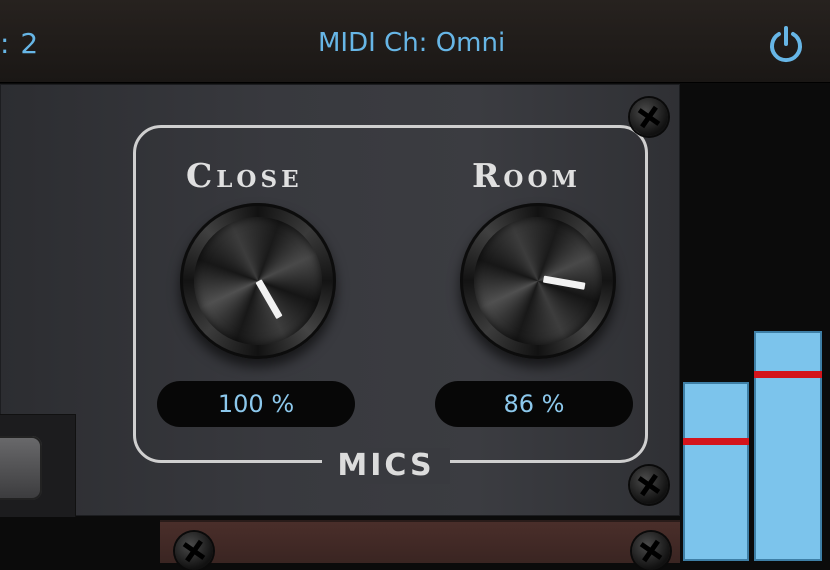  What do you see at coordinates (258, 281) in the screenshot?
I see `close-knob` at bounding box center [258, 281].